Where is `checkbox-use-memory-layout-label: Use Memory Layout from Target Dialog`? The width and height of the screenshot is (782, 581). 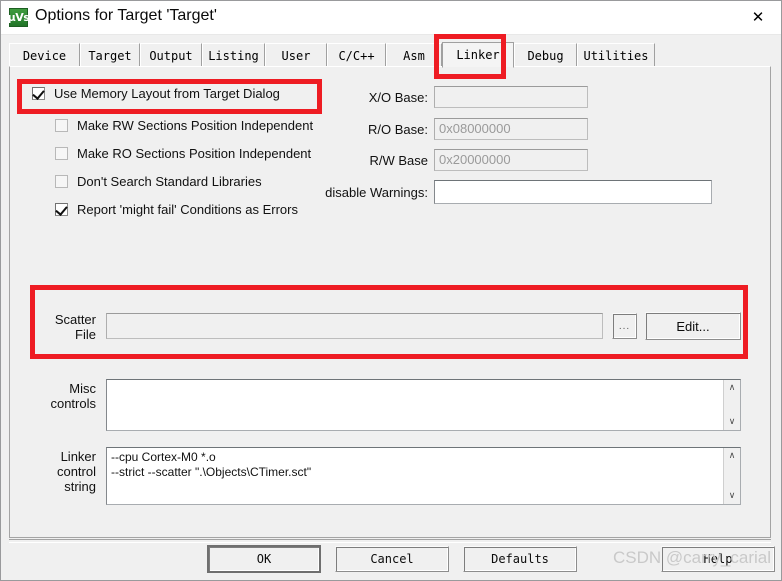
checkbox-use-memory-layout-label: Use Memory Layout from Target Dialog is located at coordinates (167, 93).